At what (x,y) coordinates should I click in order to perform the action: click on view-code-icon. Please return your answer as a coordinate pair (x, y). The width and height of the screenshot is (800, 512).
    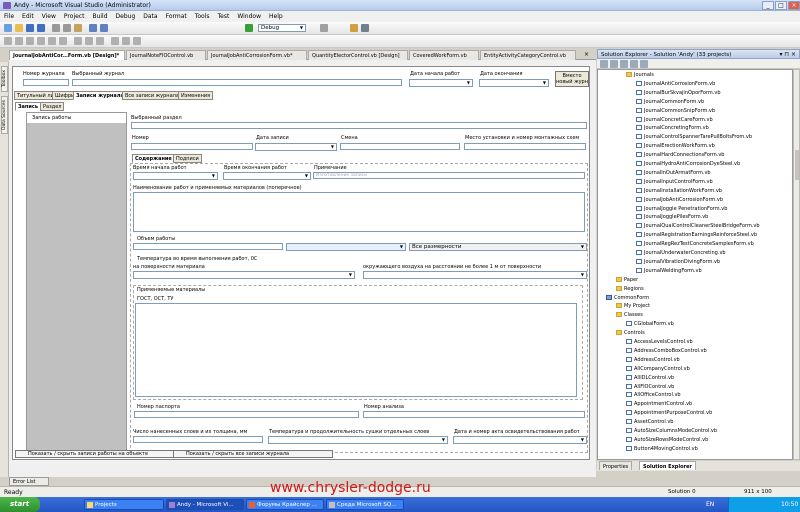
    Looking at the image, I should click on (634, 64).